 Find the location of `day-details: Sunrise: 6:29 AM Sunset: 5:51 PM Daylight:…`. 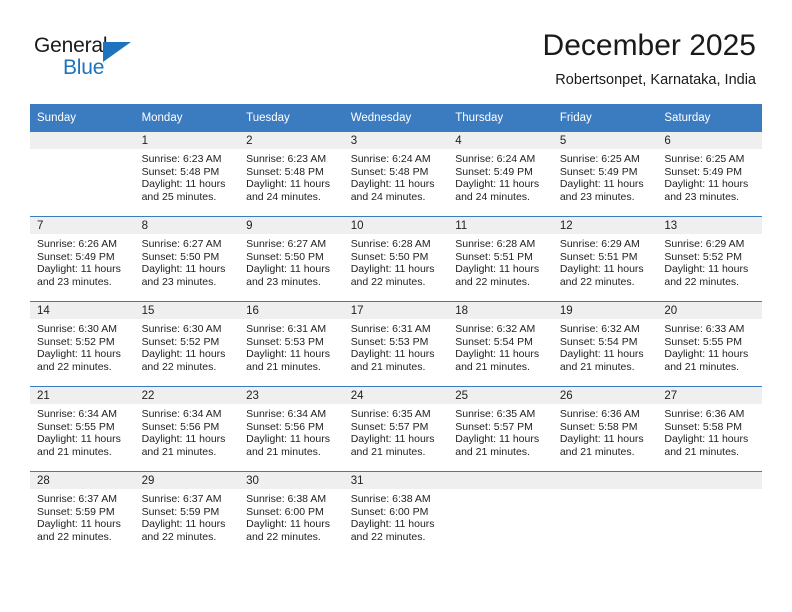

day-details: Sunrise: 6:29 AM Sunset: 5:51 PM Daylight:… is located at coordinates (605, 261).